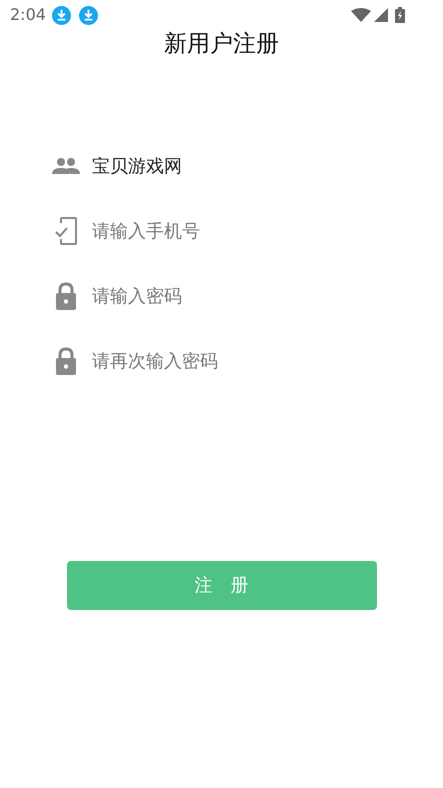 The width and height of the screenshot is (443, 788). What do you see at coordinates (221, 44) in the screenshot?
I see `page-title: 新用户注册` at bounding box center [221, 44].